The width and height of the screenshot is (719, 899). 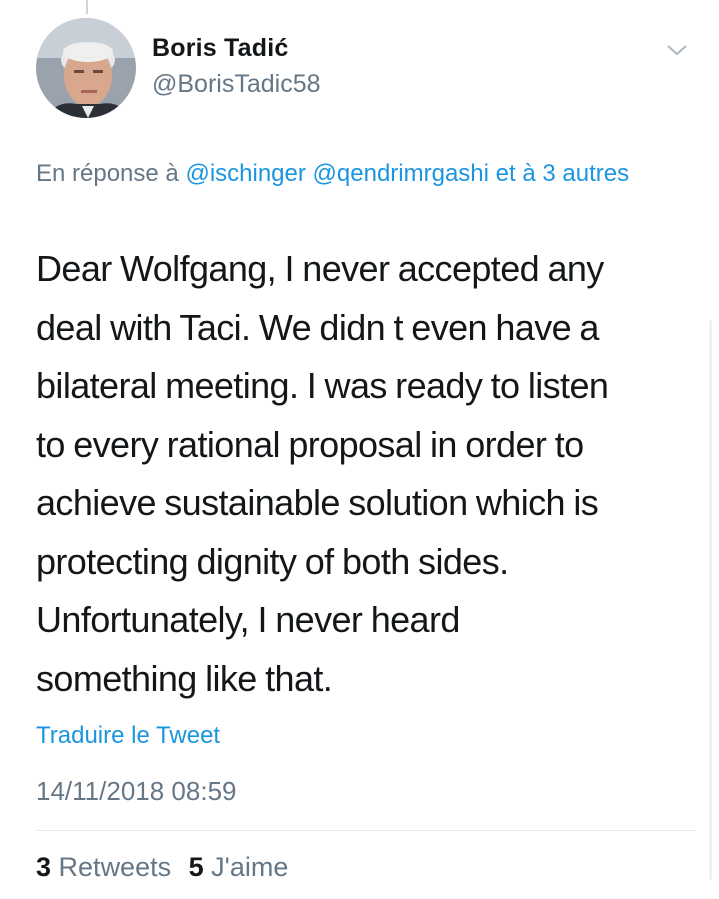 What do you see at coordinates (272, 561) in the screenshot?
I see `tweet-line: protecting dignity of both sides.` at bounding box center [272, 561].